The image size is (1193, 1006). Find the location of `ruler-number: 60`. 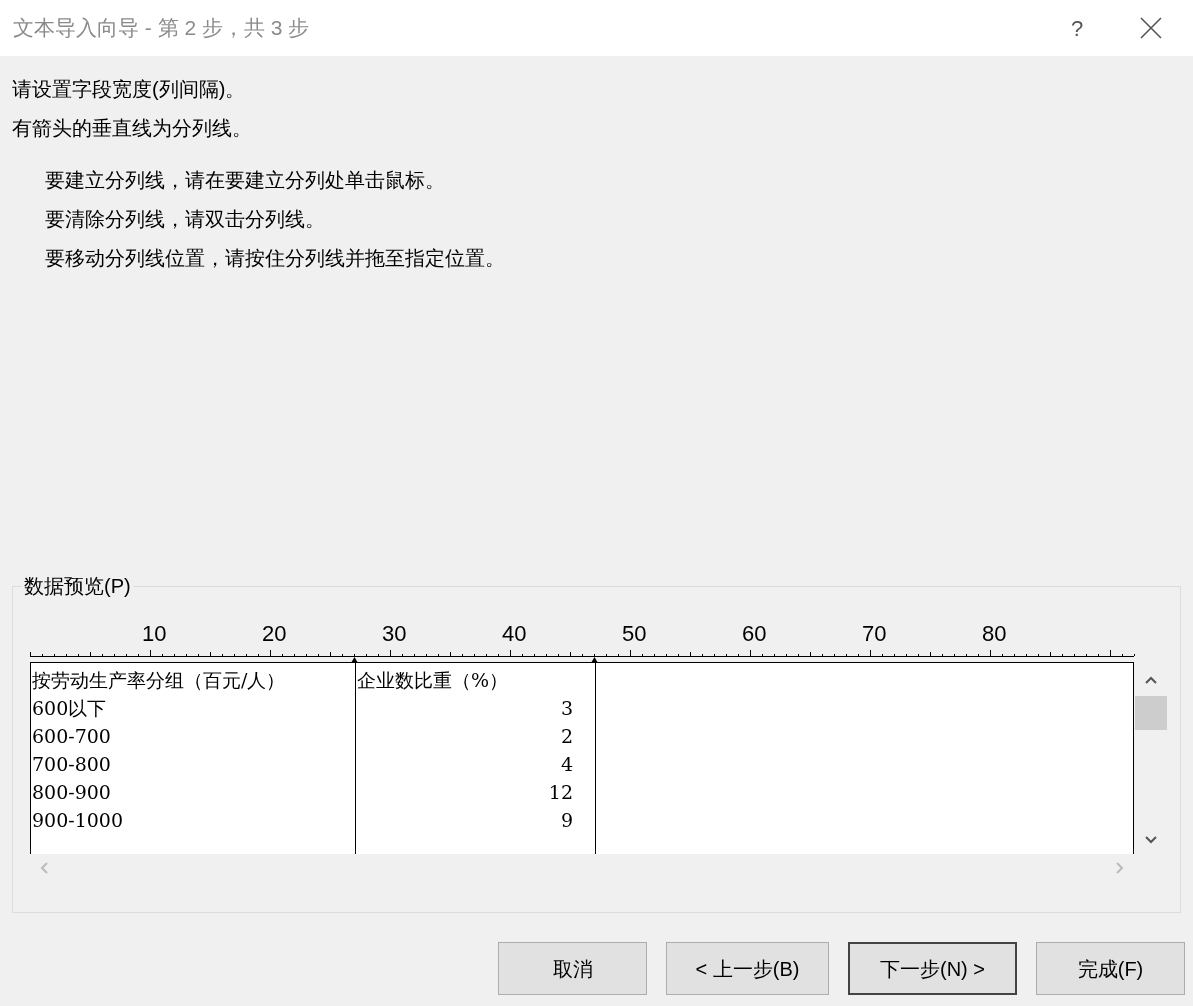

ruler-number: 60 is located at coordinates (754, 634).